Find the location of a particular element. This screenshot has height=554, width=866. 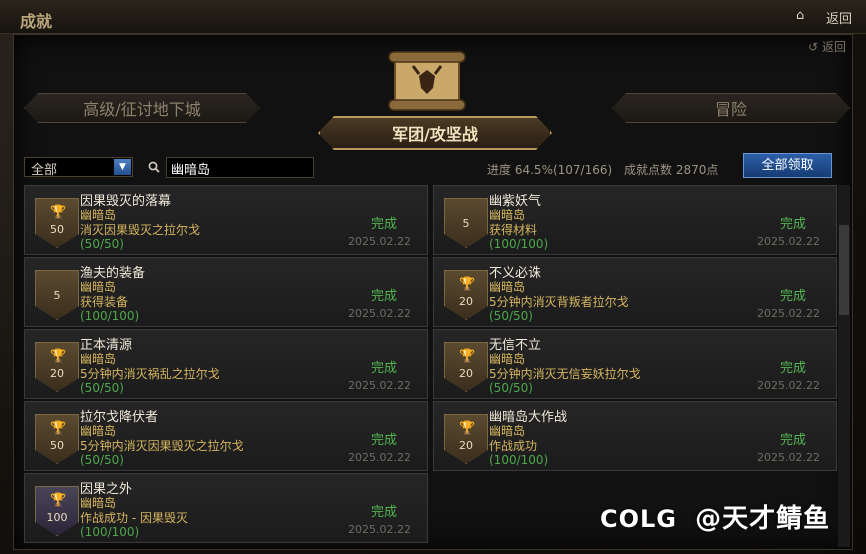

panel-back-button: ↺ 返回 is located at coordinates (827, 46).